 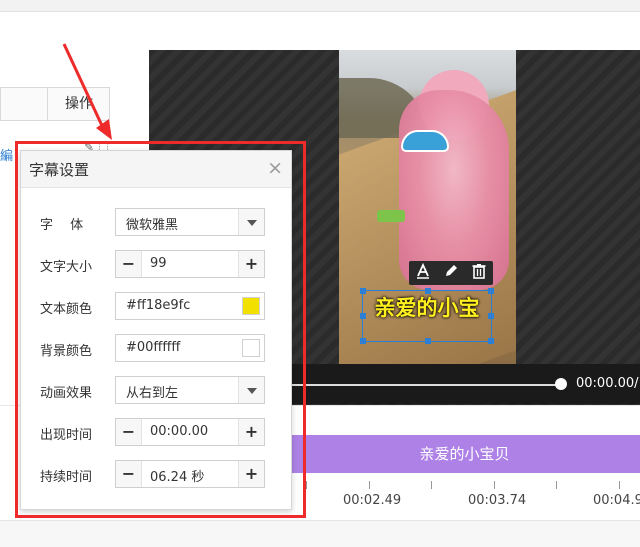 What do you see at coordinates (87, 91) in the screenshot?
I see `annotation-arrow-icon` at bounding box center [87, 91].